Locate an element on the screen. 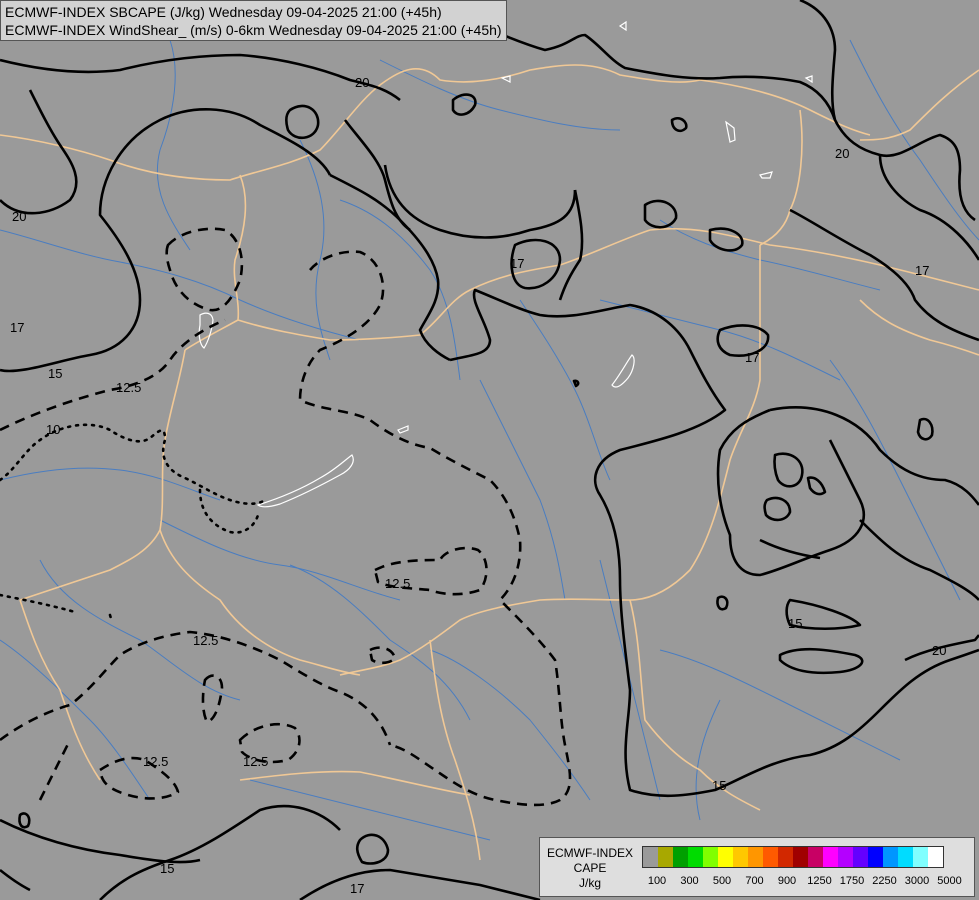  legend-tick-label: 1250 is located at coordinates (819, 881).